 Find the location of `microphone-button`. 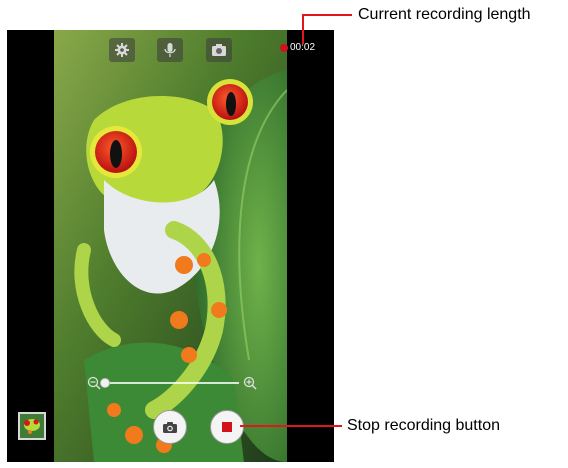

microphone-button is located at coordinates (170, 50).